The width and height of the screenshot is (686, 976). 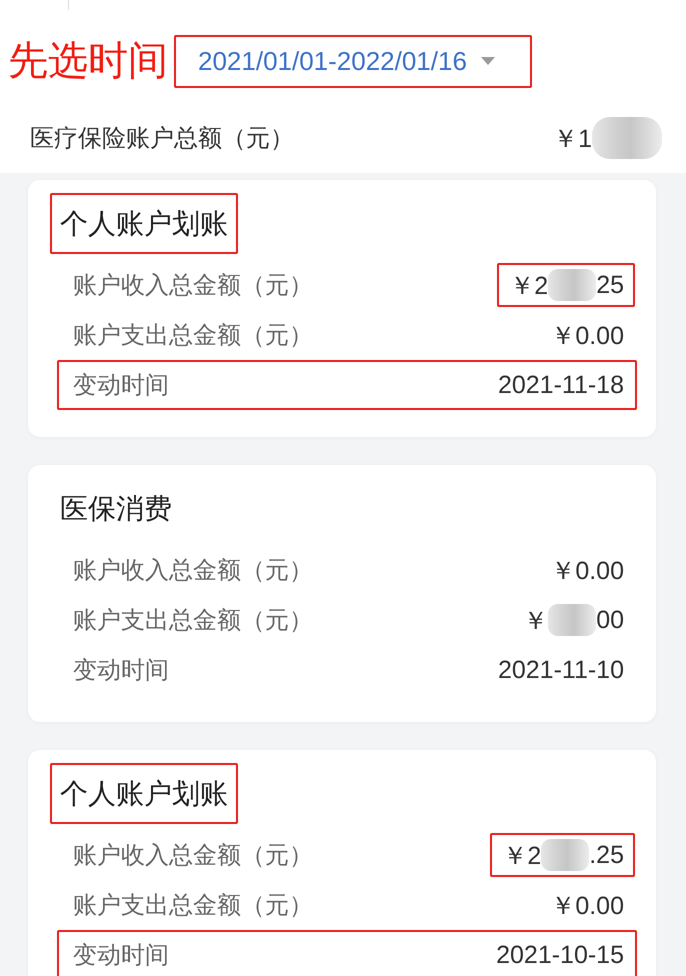 I want to click on value-text: 2021-10-15, so click(x=560, y=955).